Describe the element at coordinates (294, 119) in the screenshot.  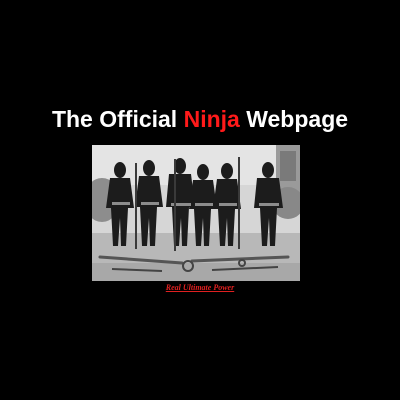
I see `title-text-end: Webpage` at that location.